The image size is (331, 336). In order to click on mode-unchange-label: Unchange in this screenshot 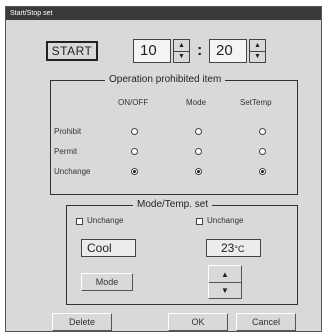, I will do `click(105, 220)`.